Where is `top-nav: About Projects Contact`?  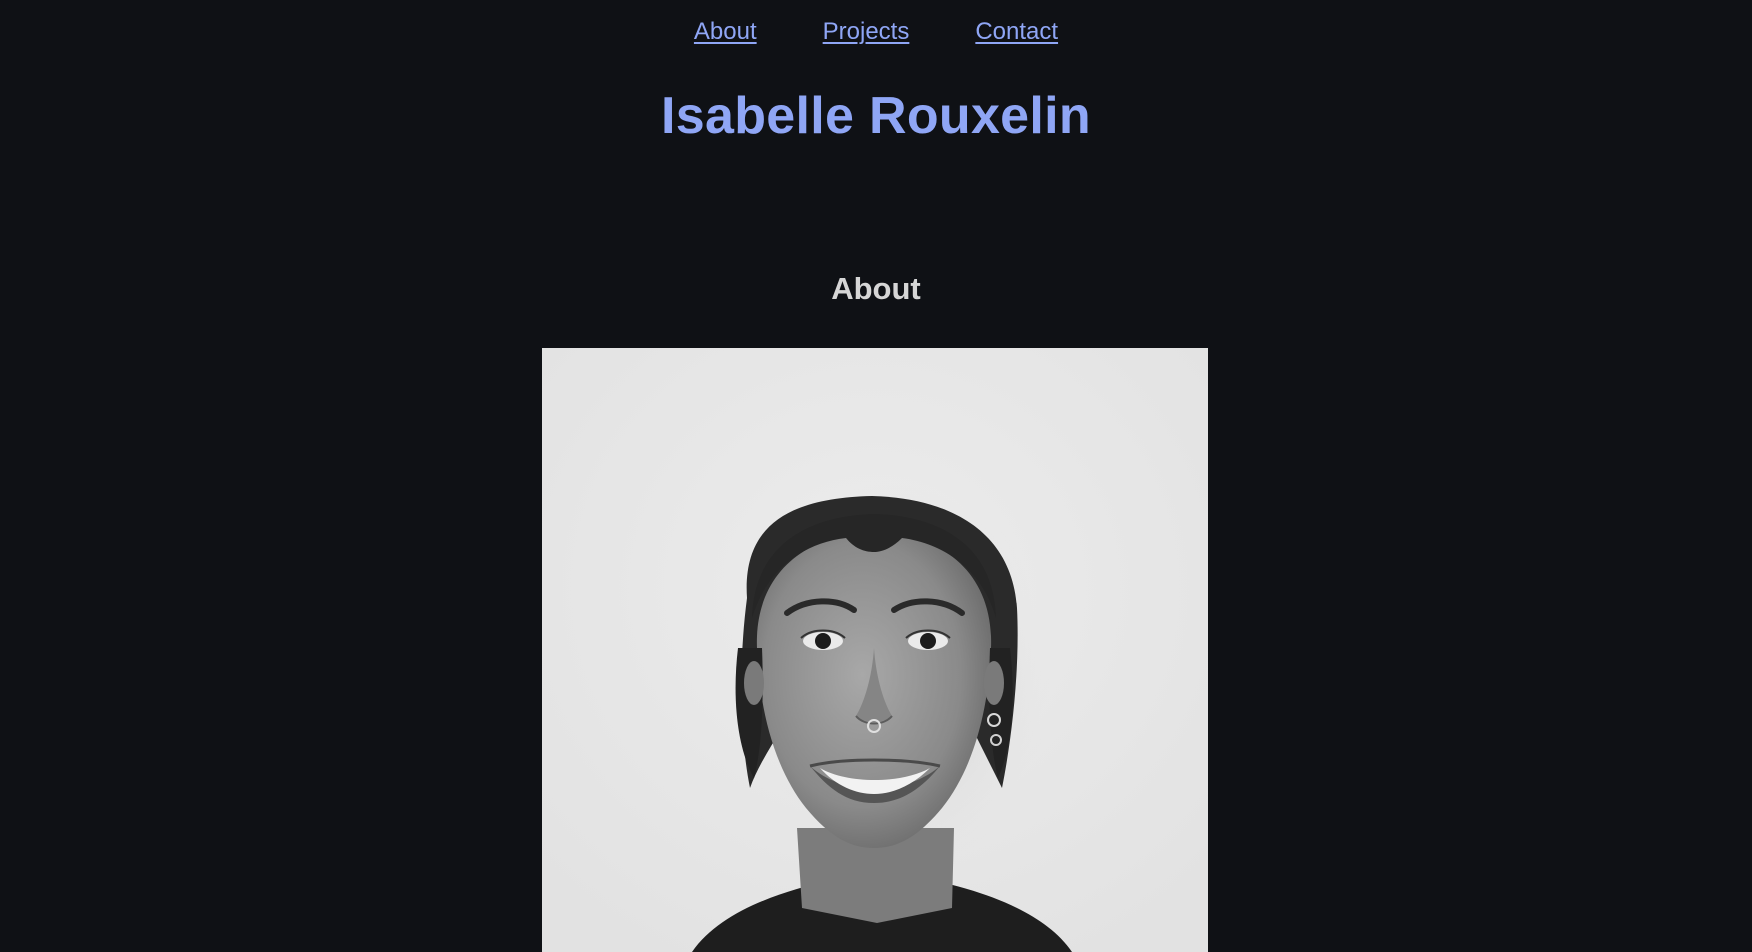
top-nav: About Projects Contact is located at coordinates (876, 32).